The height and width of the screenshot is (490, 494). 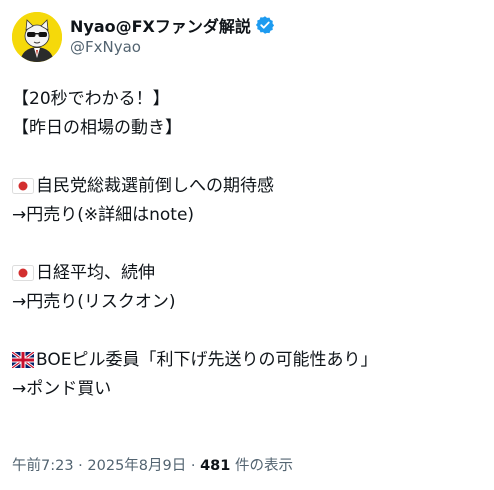 I want to click on tweet-date: 2025年8月9日, so click(x=136, y=466).